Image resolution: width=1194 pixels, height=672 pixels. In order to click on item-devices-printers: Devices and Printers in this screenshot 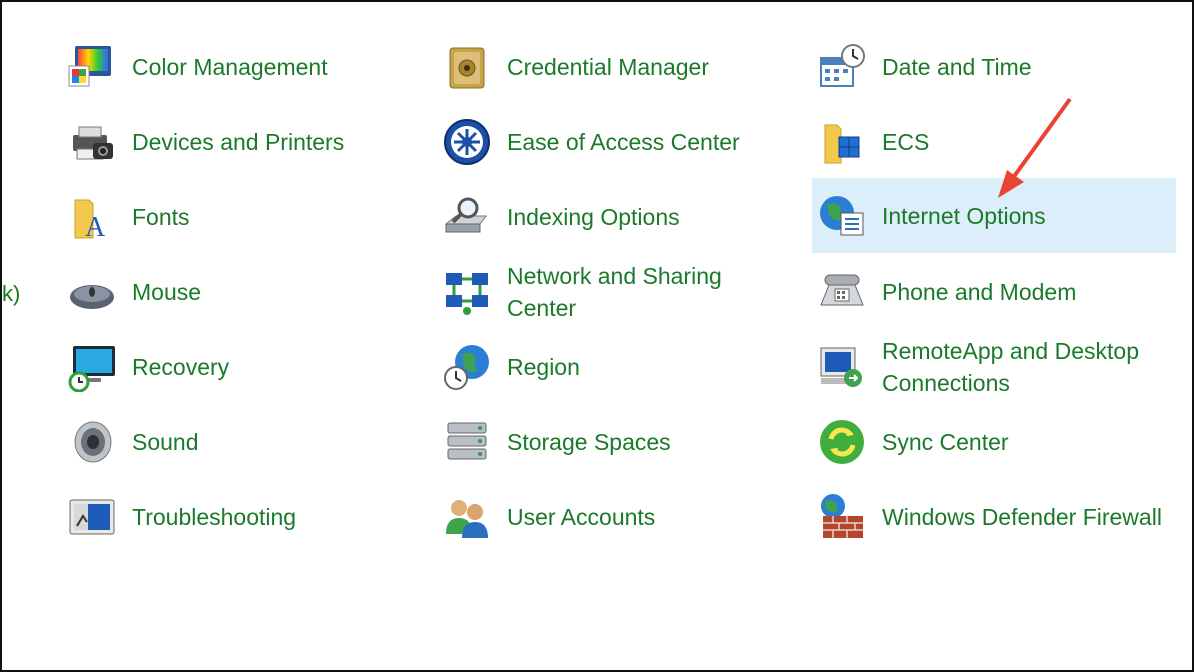, I will do `click(248, 142)`.